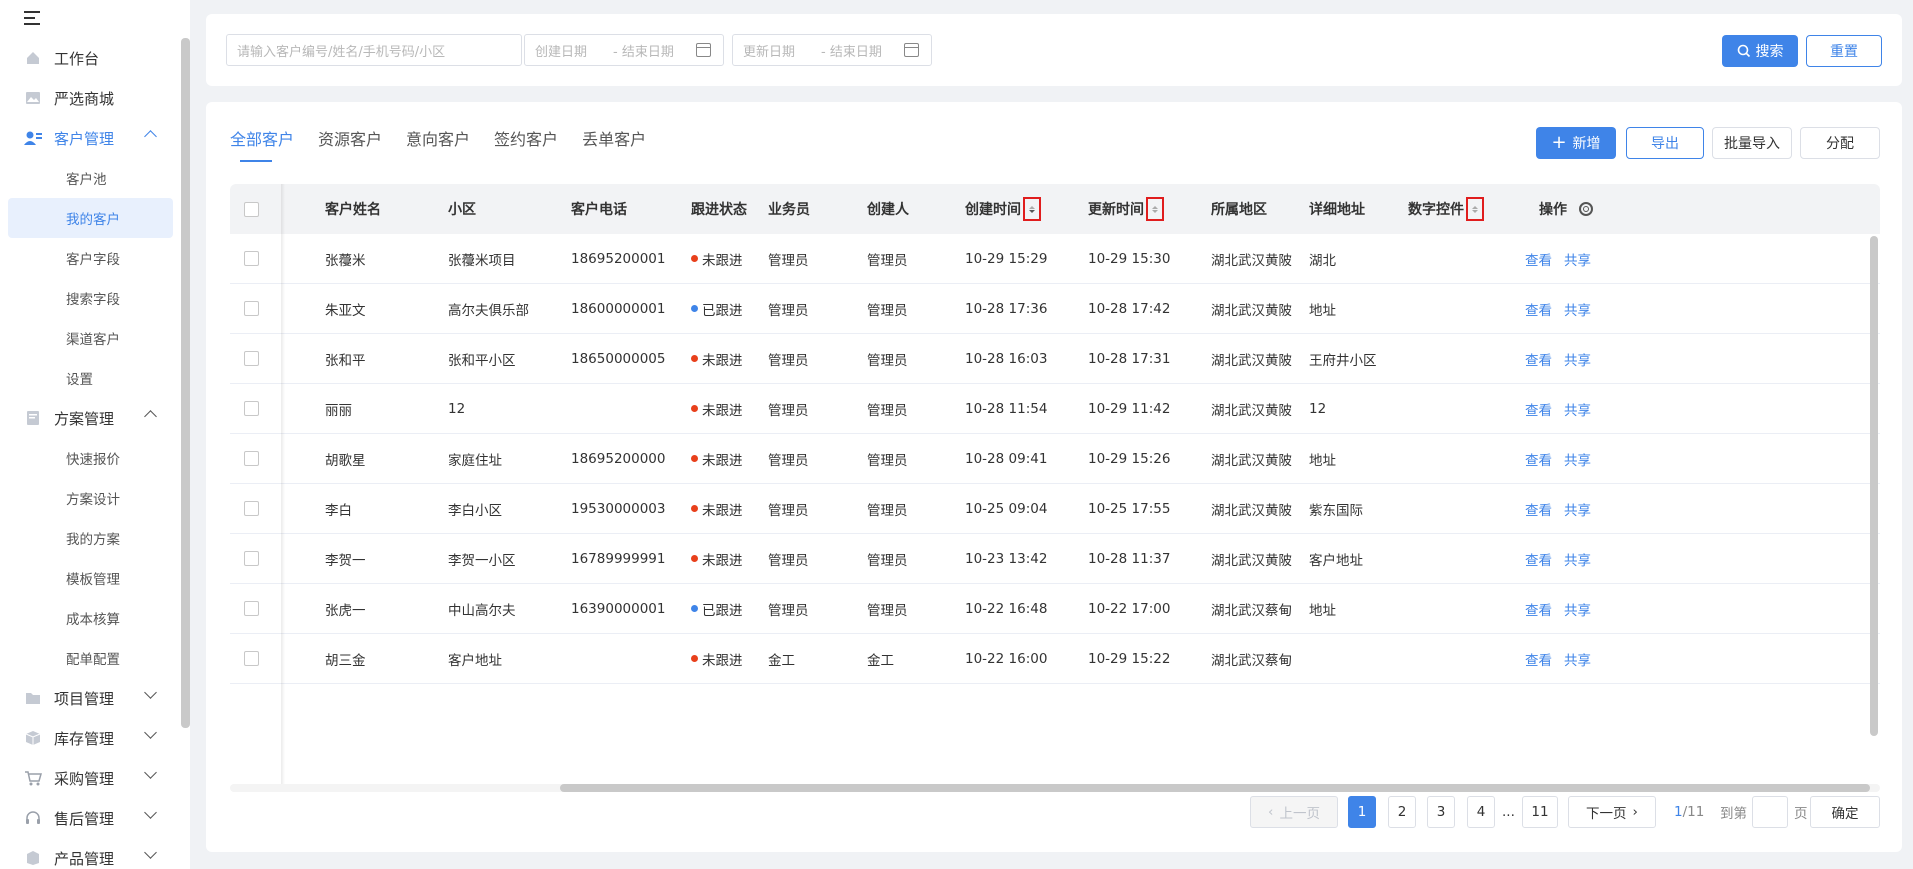 The width and height of the screenshot is (1913, 869). Describe the element at coordinates (788, 408) in the screenshot. I see `cell-sales: 管理员` at that location.